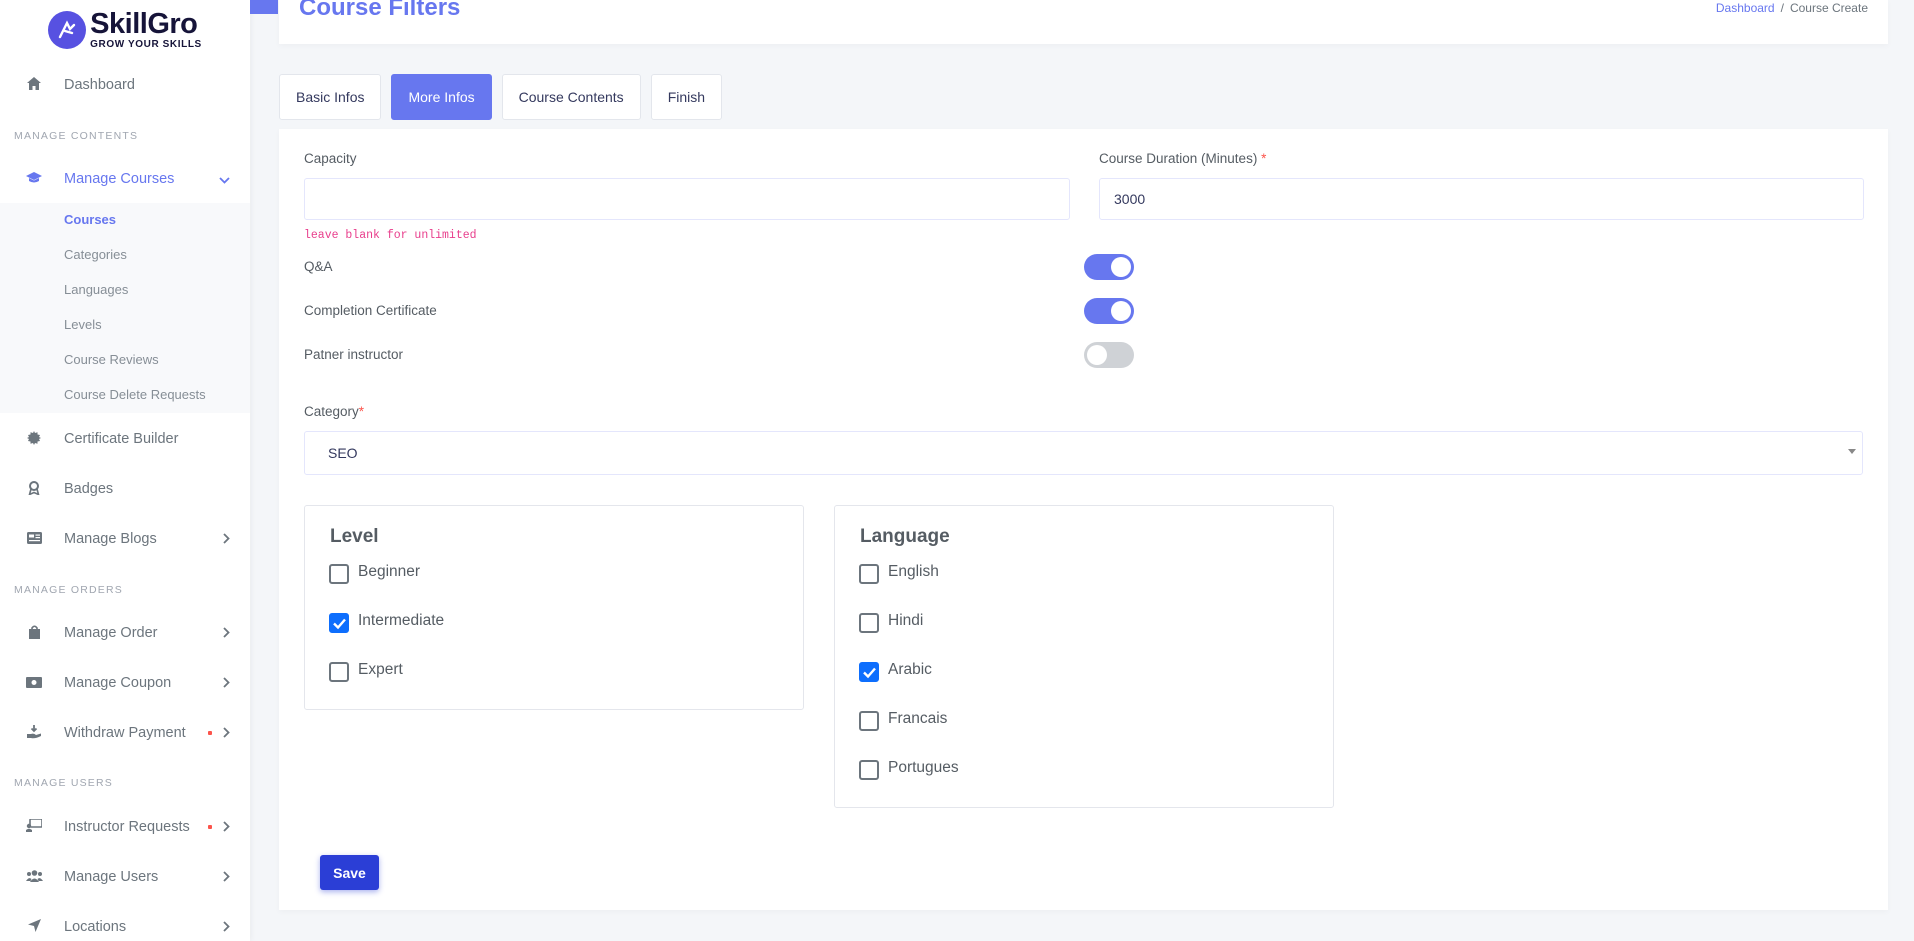 This screenshot has height=941, width=1914. I want to click on breadcrumb-current: Course Create, so click(1828, 8).